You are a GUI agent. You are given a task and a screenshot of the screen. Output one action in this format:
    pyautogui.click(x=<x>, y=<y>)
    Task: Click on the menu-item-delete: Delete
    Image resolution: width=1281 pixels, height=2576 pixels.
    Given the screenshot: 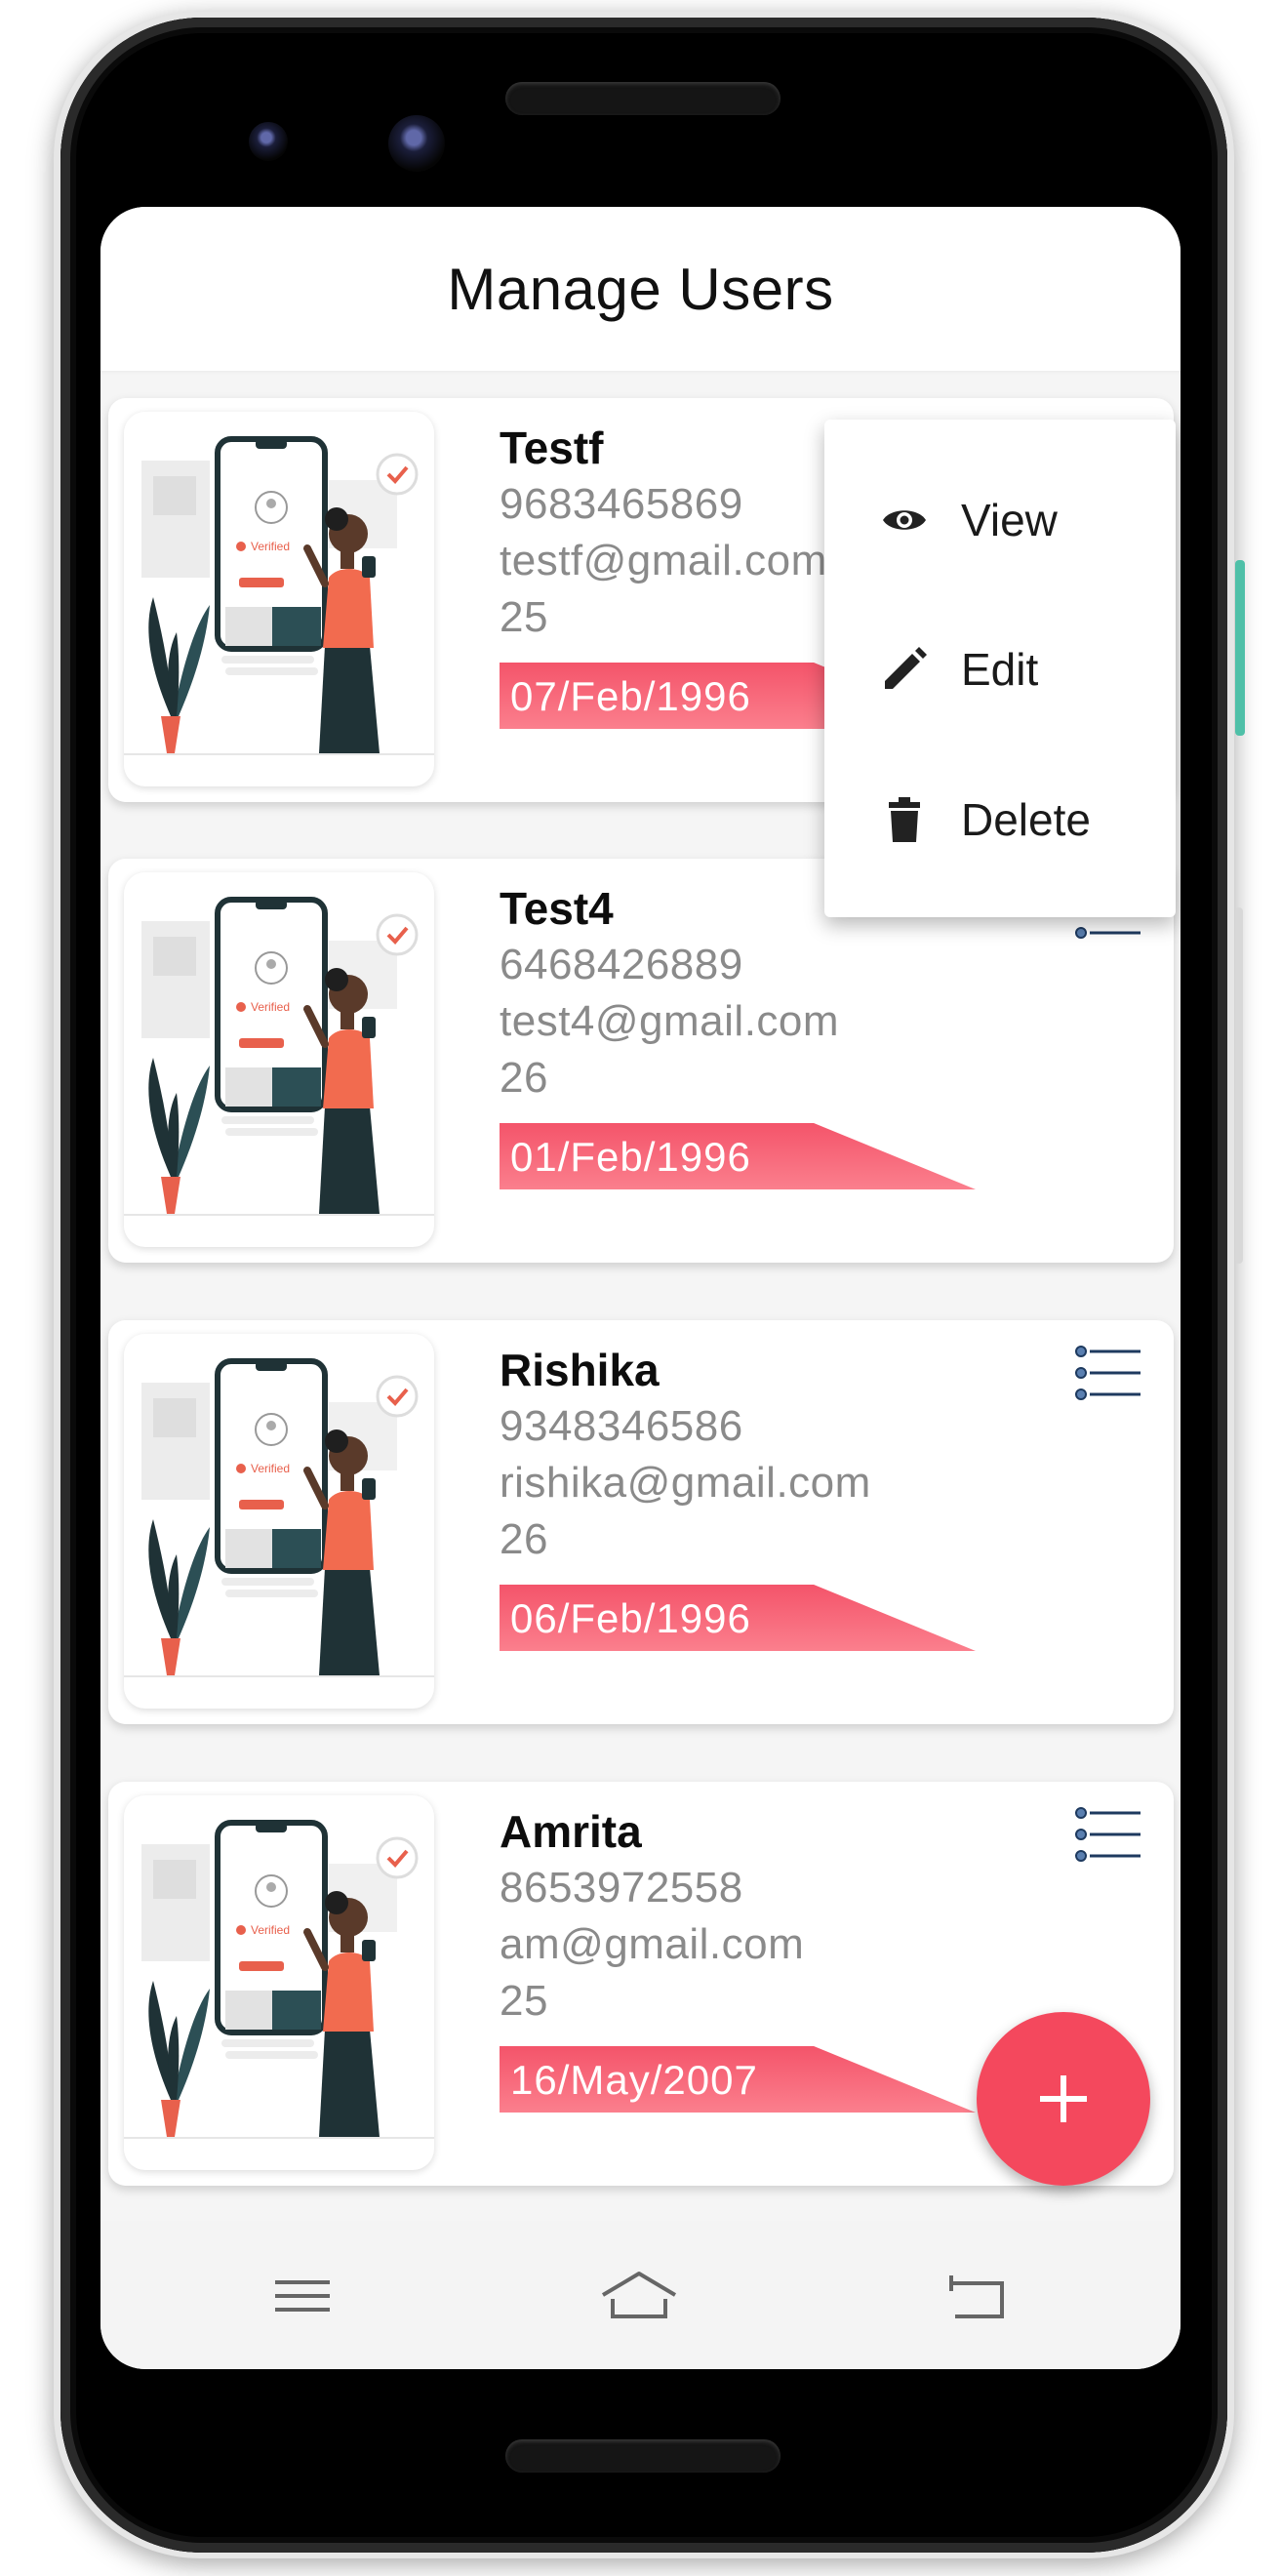 What is the action you would take?
    pyautogui.click(x=1000, y=819)
    